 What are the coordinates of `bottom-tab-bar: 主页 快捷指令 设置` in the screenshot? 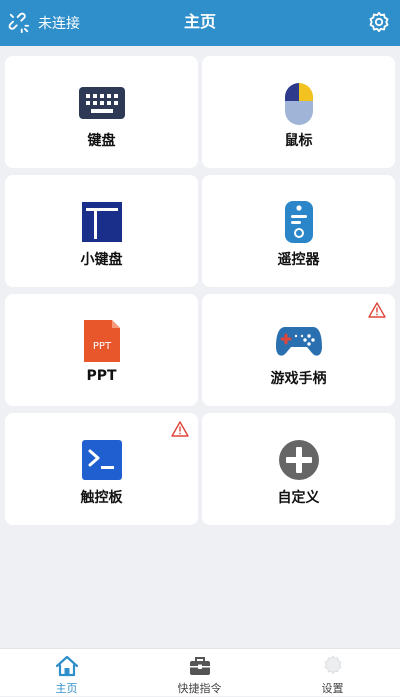 It's located at (200, 672).